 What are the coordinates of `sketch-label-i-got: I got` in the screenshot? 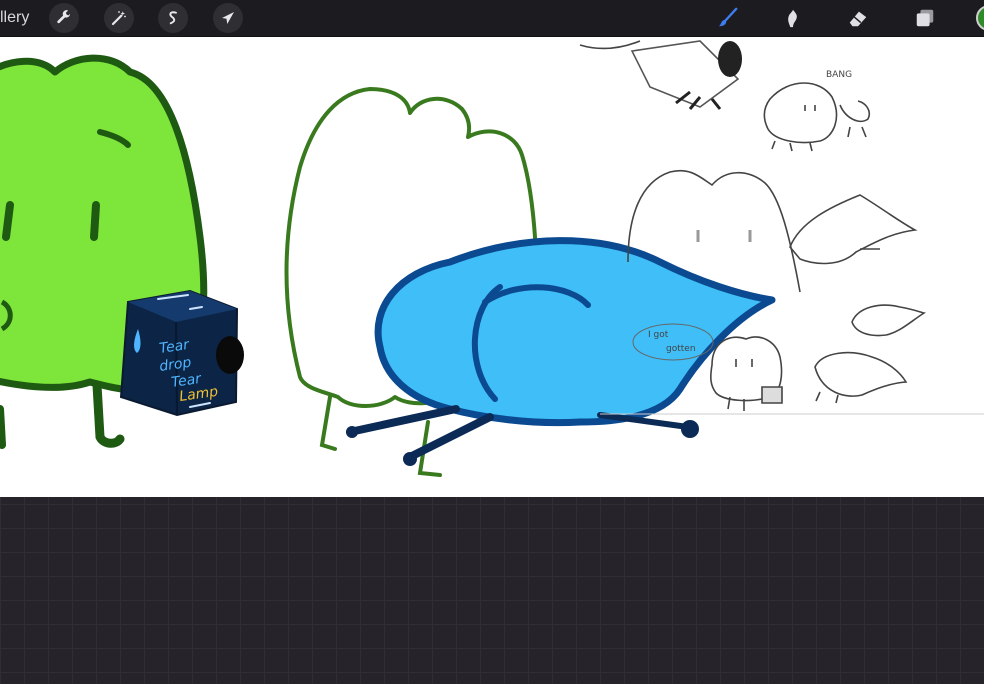 It's located at (658, 335).